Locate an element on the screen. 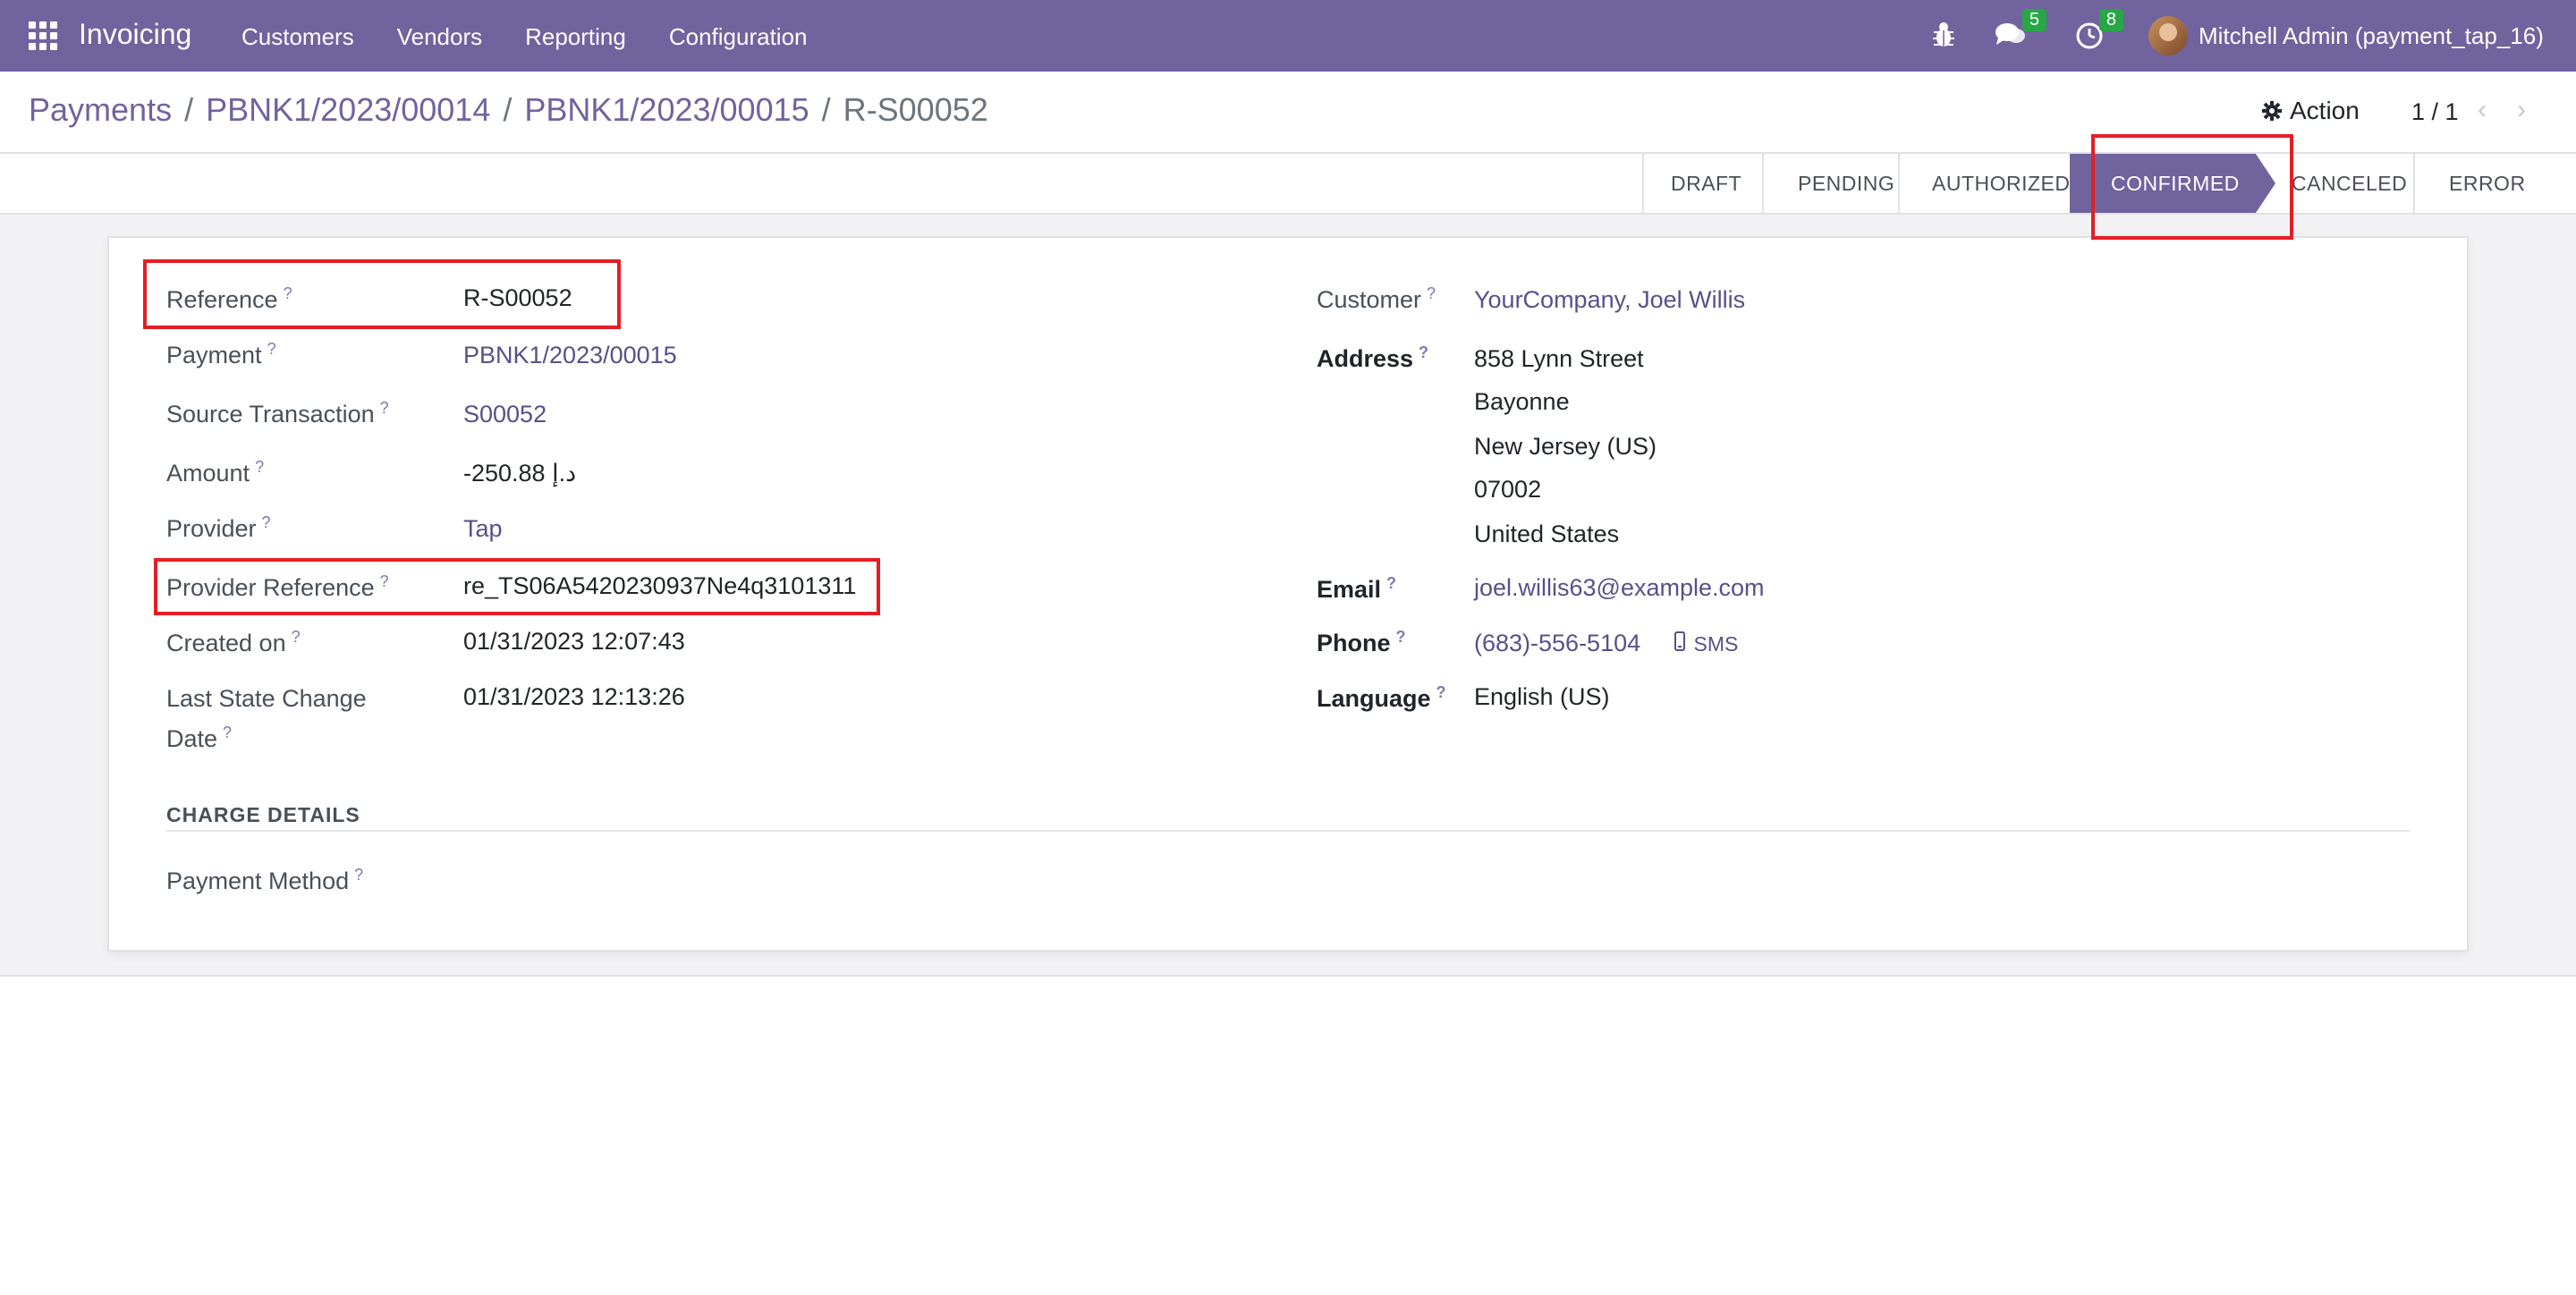  amount-value: -250.88 د.إ is located at coordinates (520, 474).